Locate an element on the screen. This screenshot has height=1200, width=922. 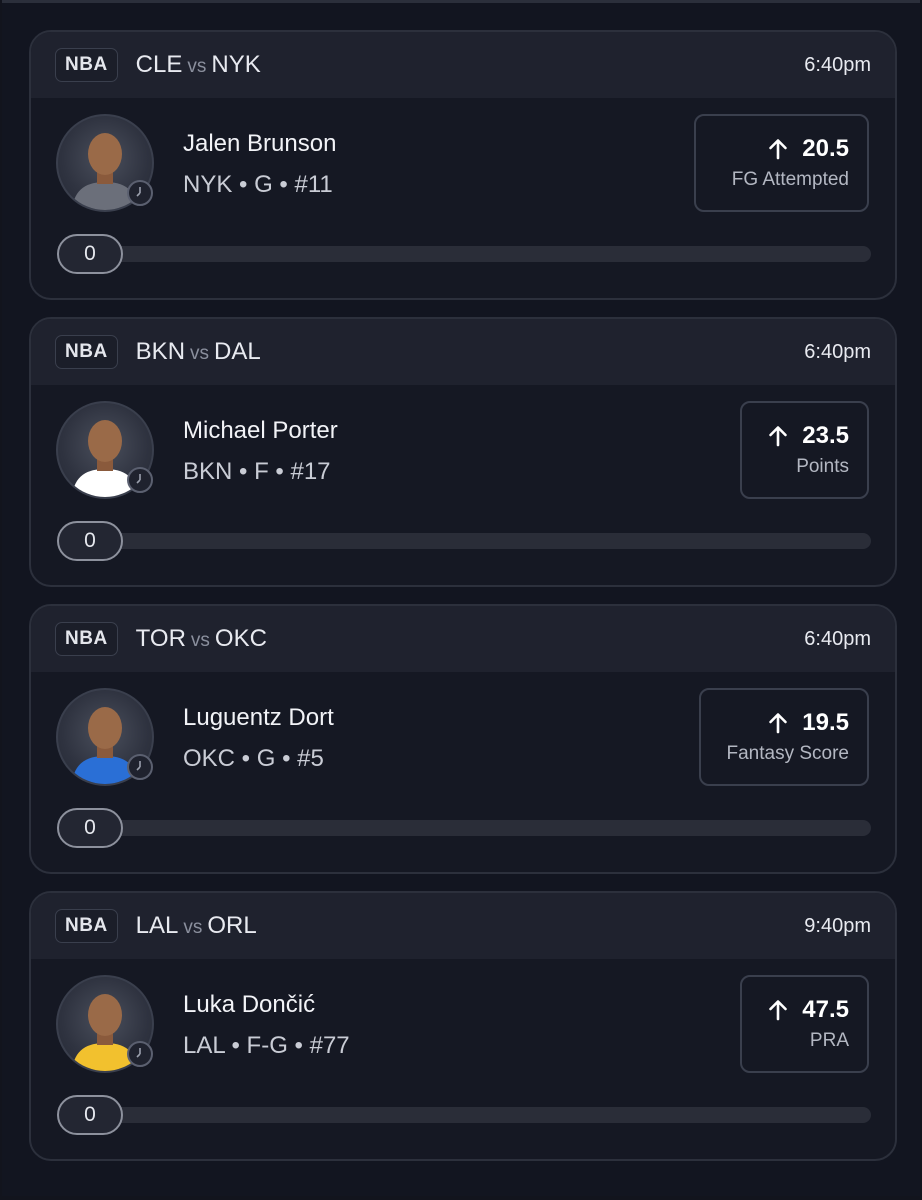
away-team: ORL is located at coordinates (232, 925).